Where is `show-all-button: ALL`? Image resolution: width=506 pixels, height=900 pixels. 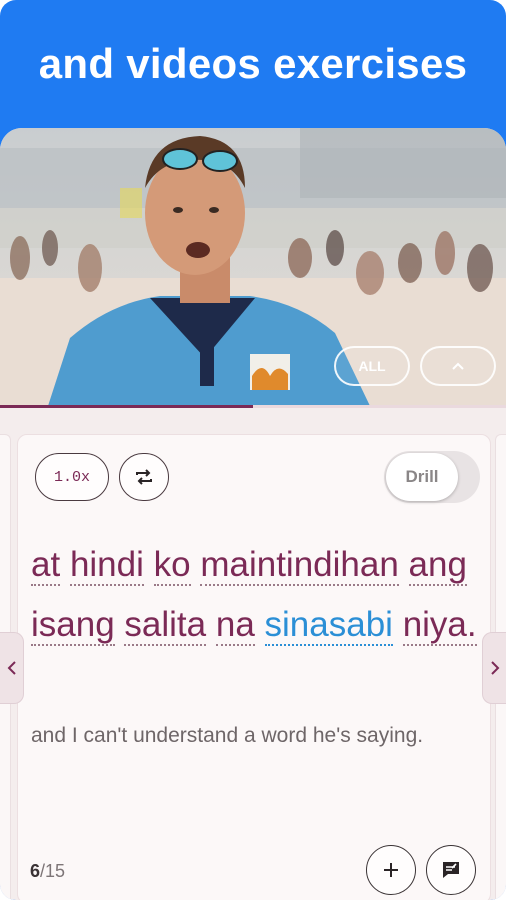
show-all-button: ALL is located at coordinates (372, 366).